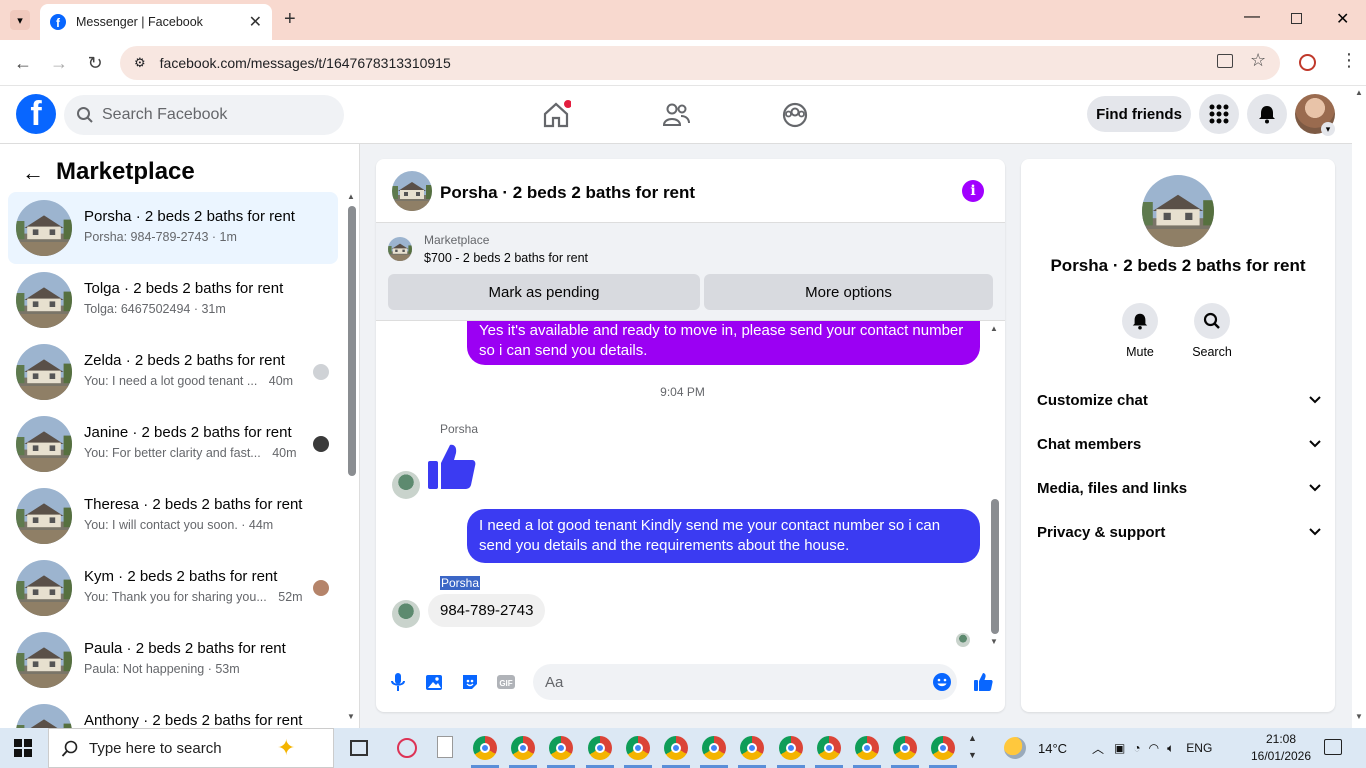  I want to click on thumbs-up-icon, so click(983, 682).